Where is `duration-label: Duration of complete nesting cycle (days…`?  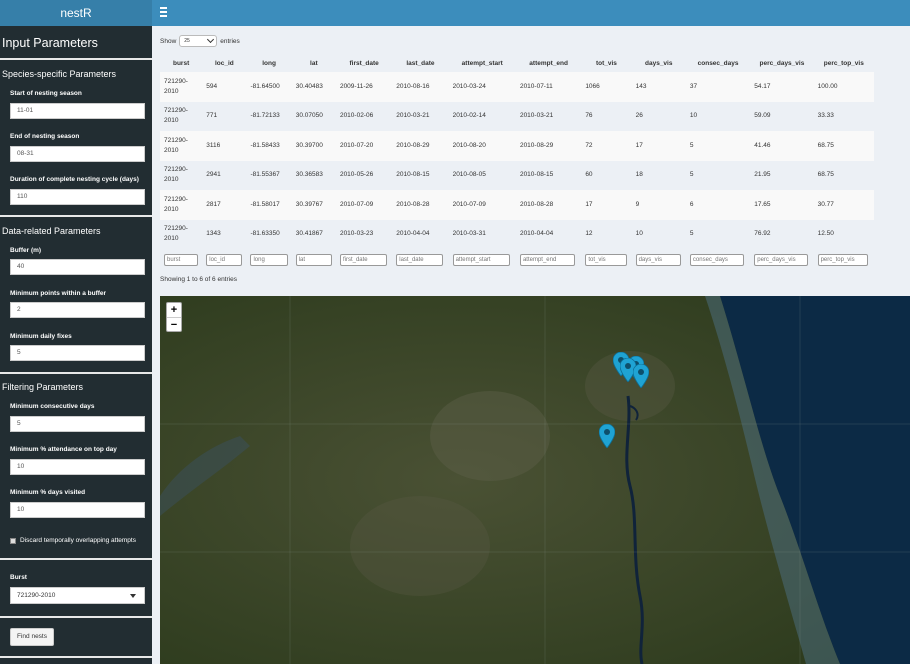 duration-label: Duration of complete nesting cycle (days… is located at coordinates (74, 179).